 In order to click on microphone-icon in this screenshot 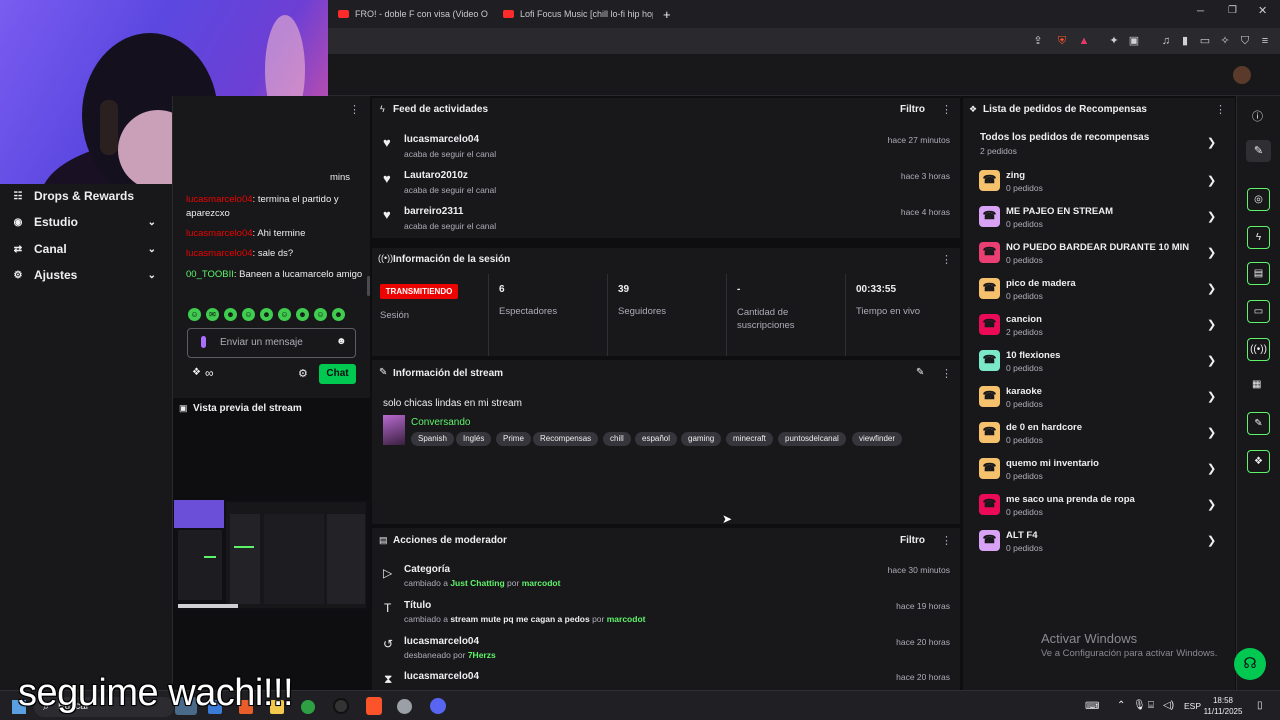, I will do `click(203, 342)`.